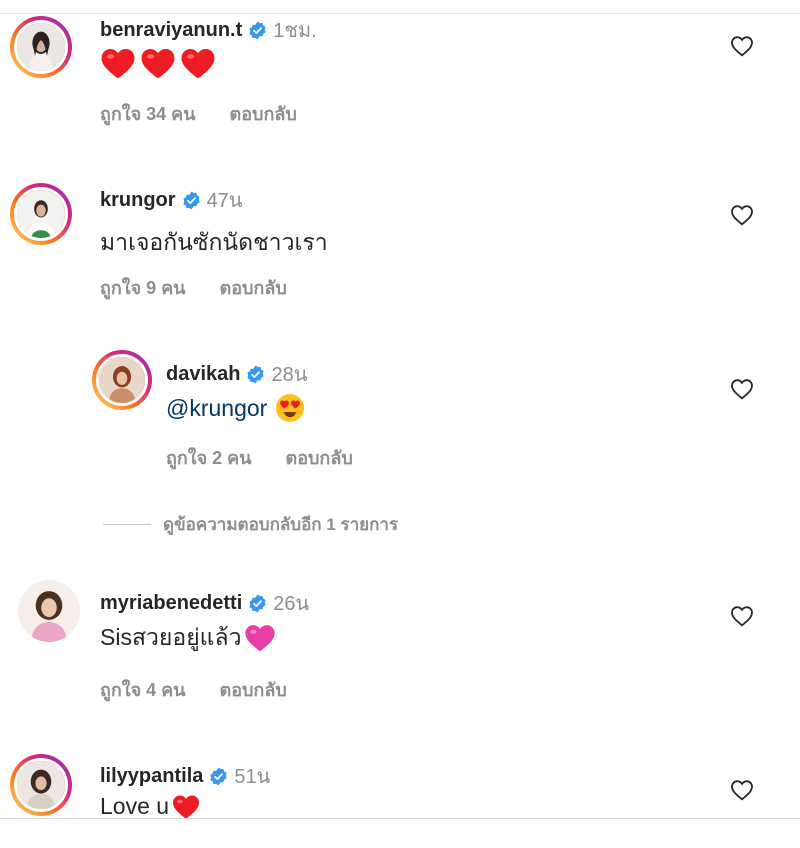 This screenshot has height=848, width=800. What do you see at coordinates (151, 776) in the screenshot?
I see `username-link: lilyypantila` at bounding box center [151, 776].